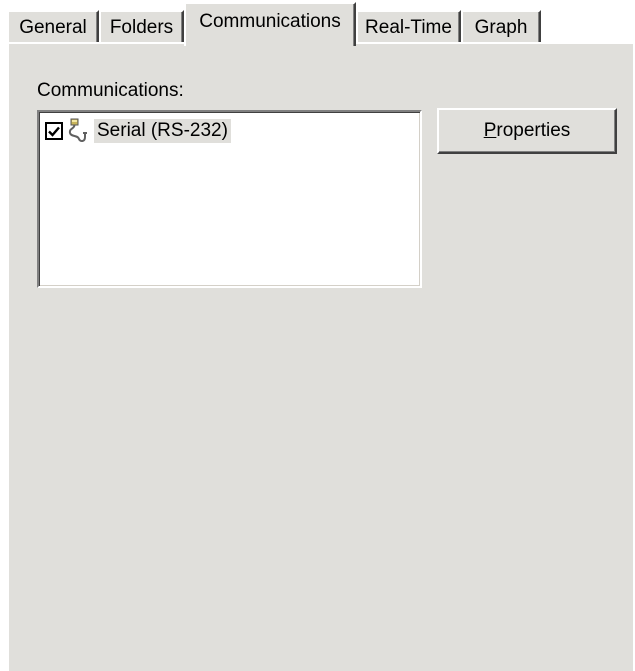 The height and width of the screenshot is (671, 635). Describe the element at coordinates (162, 131) in the screenshot. I see `serial-item-label: Serial (RS-232)` at that location.